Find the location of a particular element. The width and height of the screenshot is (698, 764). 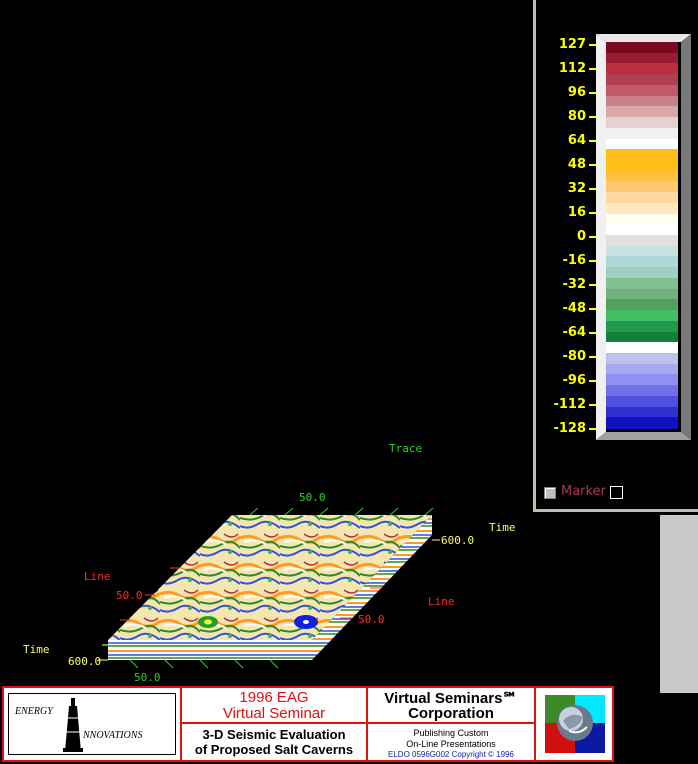

pub-line2: On-Line Presentations is located at coordinates (451, 744).